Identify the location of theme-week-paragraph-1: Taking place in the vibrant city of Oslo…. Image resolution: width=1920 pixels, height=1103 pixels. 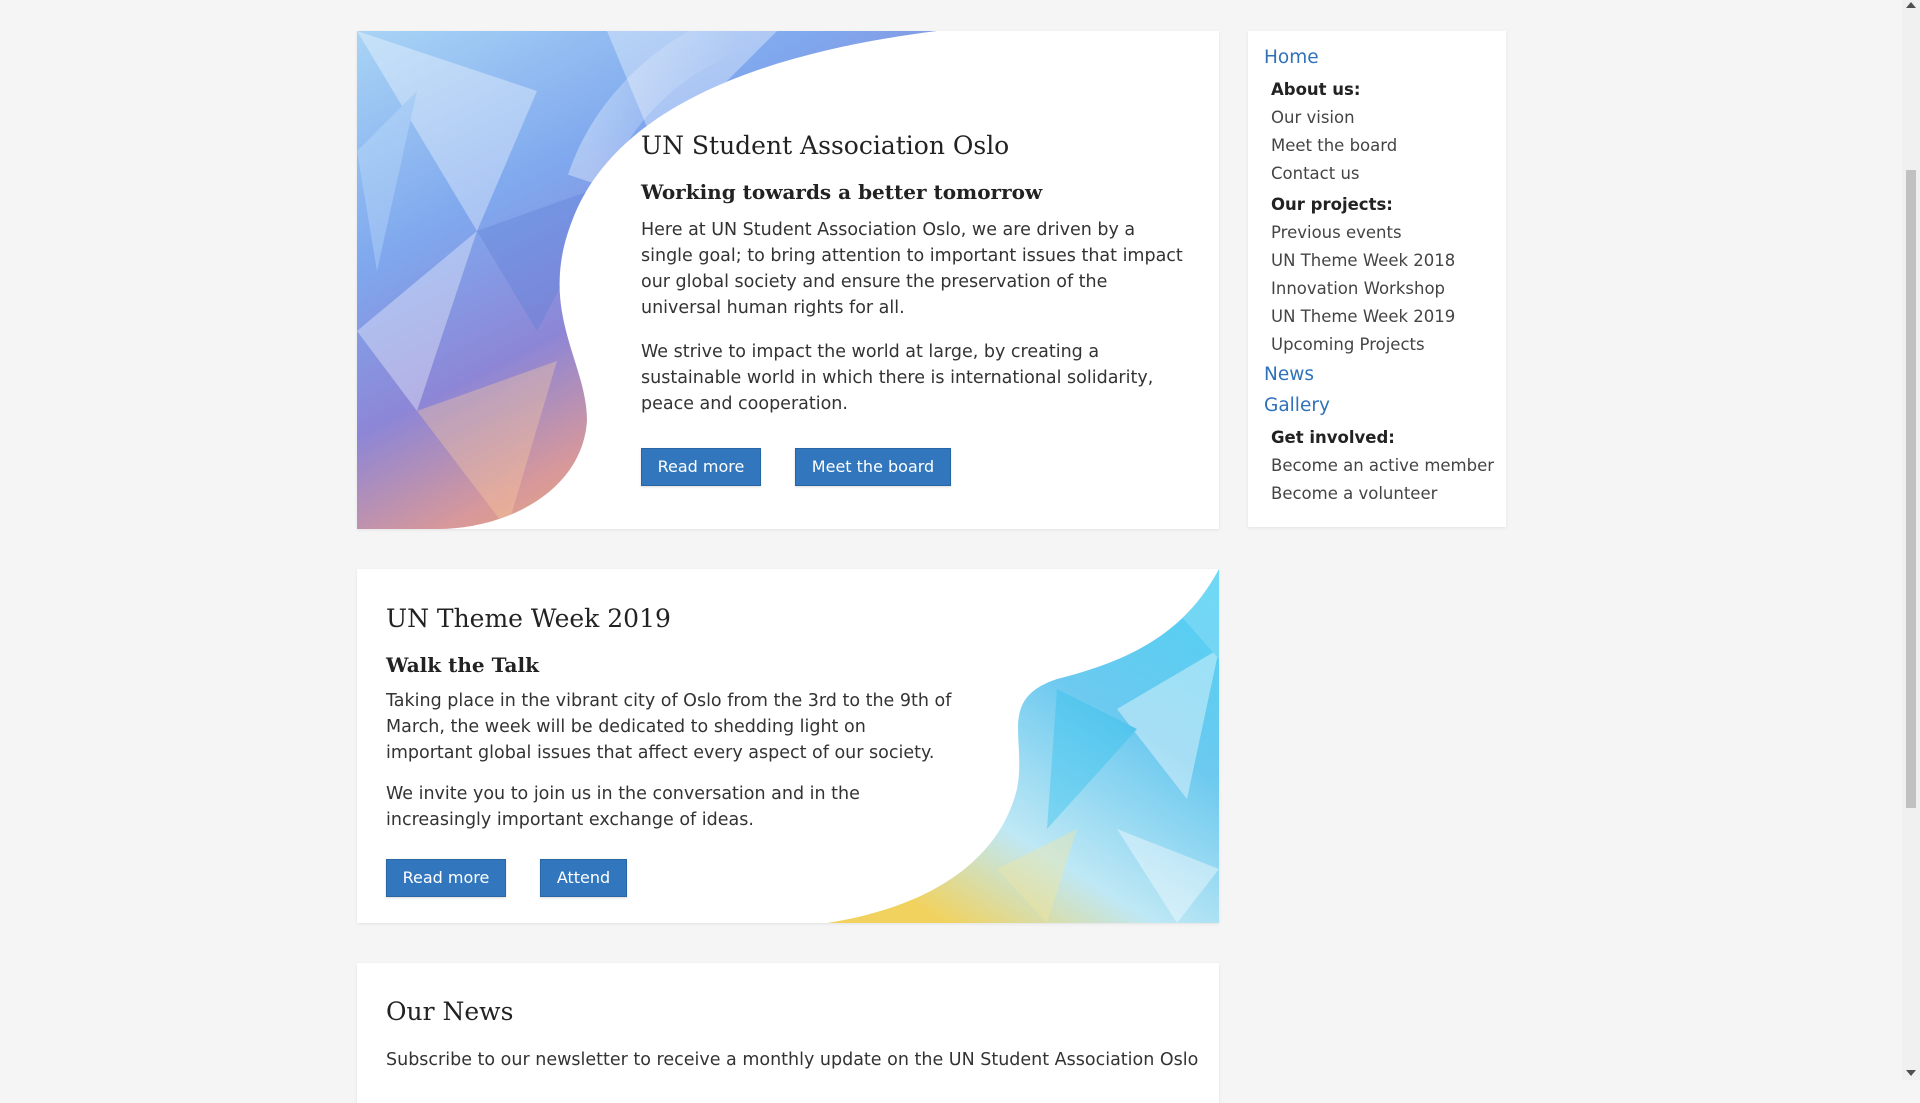
(669, 727).